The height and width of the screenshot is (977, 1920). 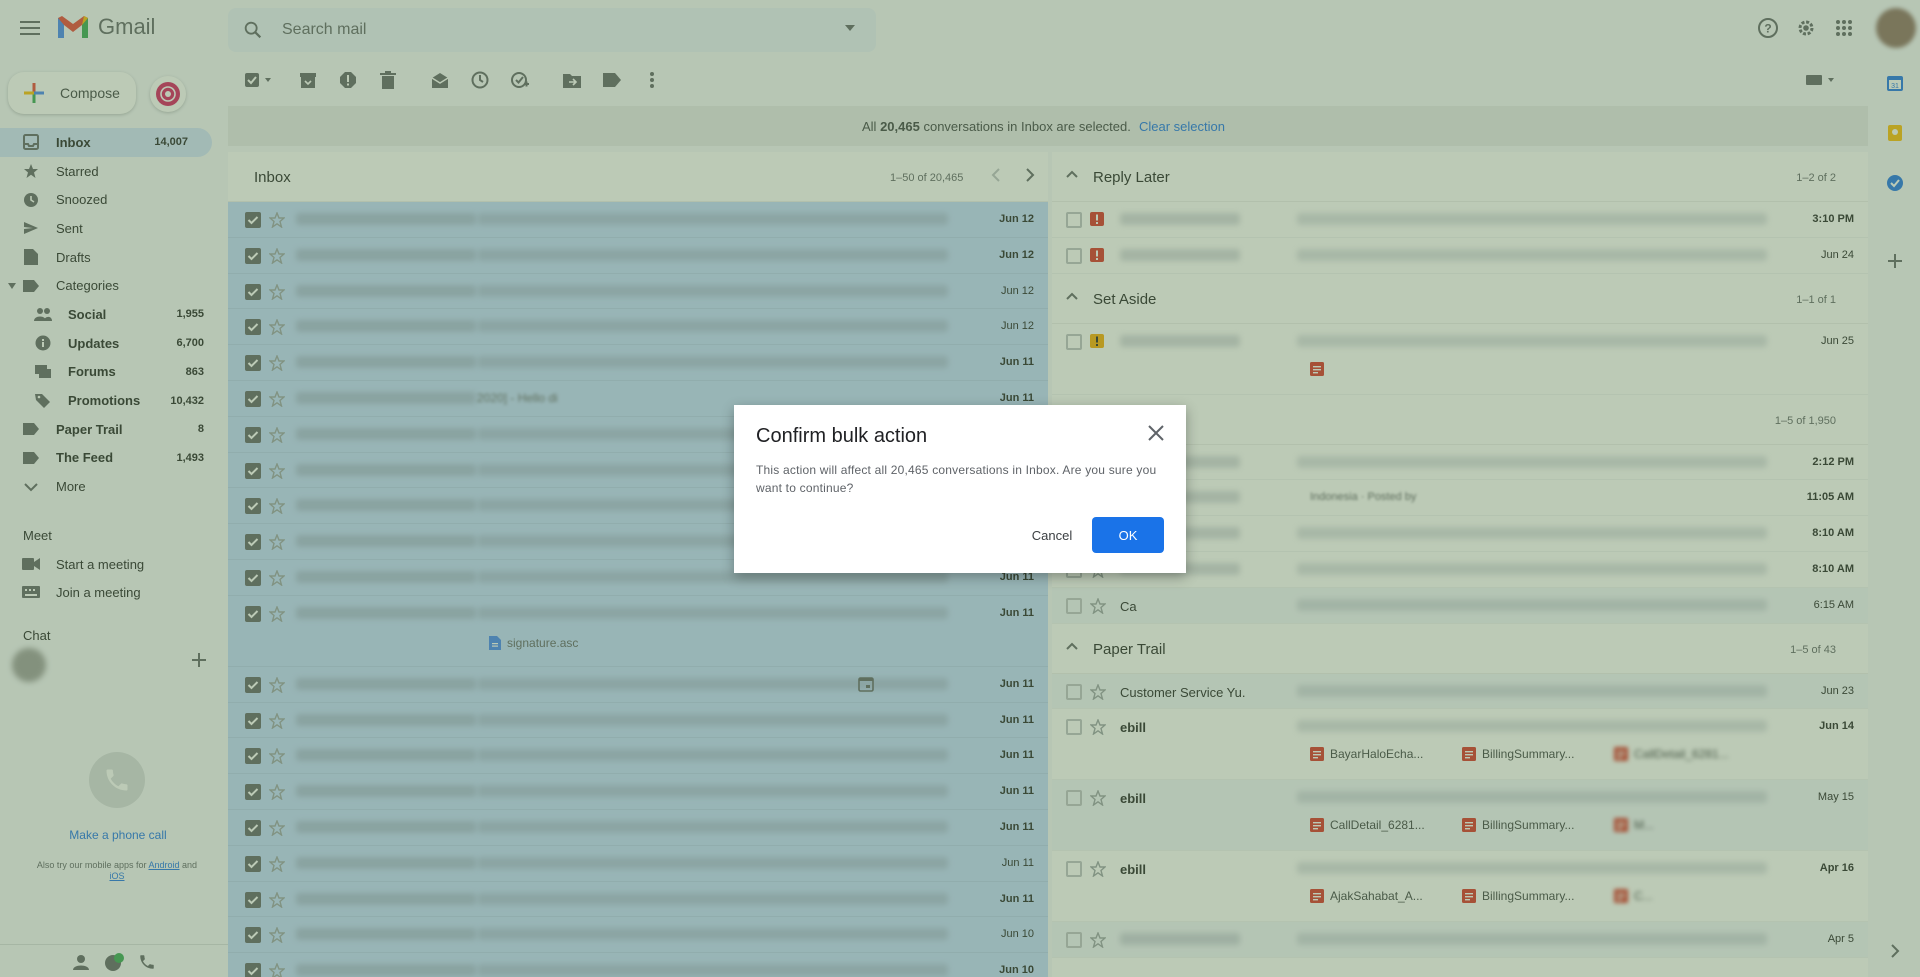 I want to click on ok-button: OK, so click(x=1128, y=535).